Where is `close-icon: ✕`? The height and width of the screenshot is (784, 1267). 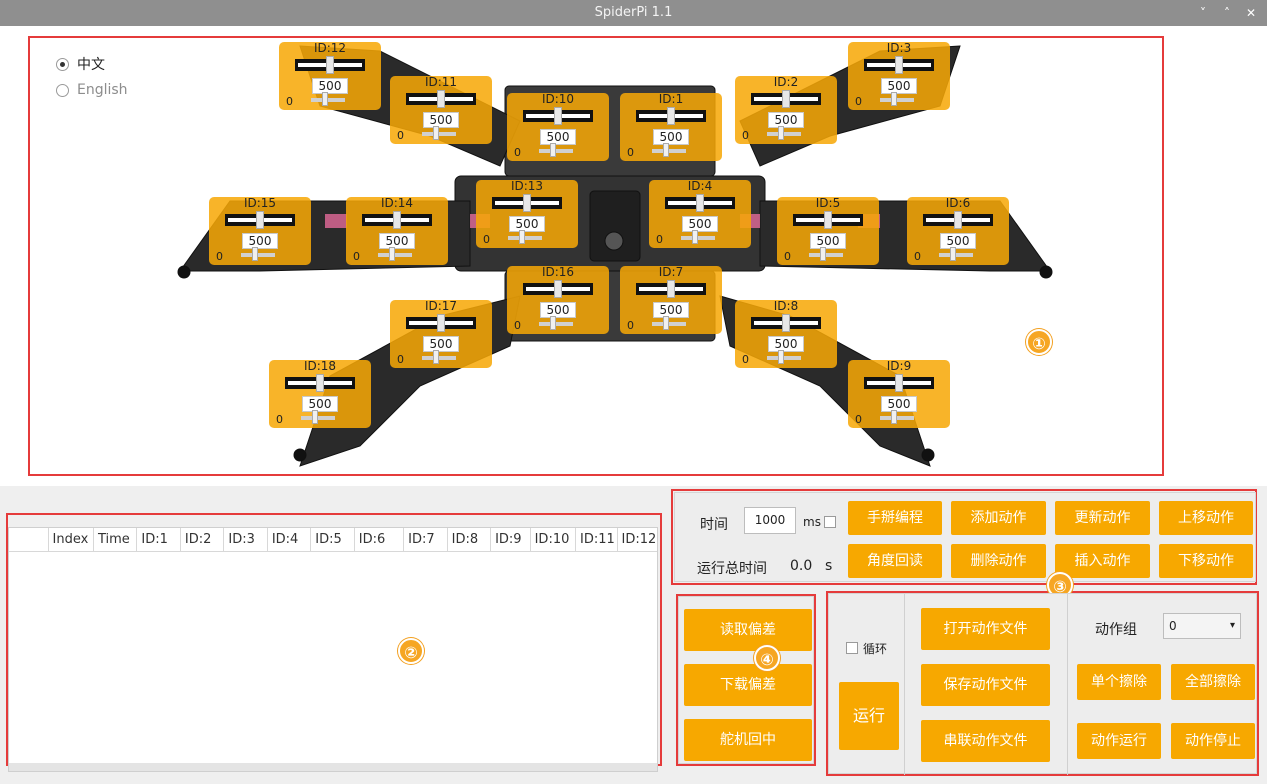 close-icon: ✕ is located at coordinates (1251, 13).